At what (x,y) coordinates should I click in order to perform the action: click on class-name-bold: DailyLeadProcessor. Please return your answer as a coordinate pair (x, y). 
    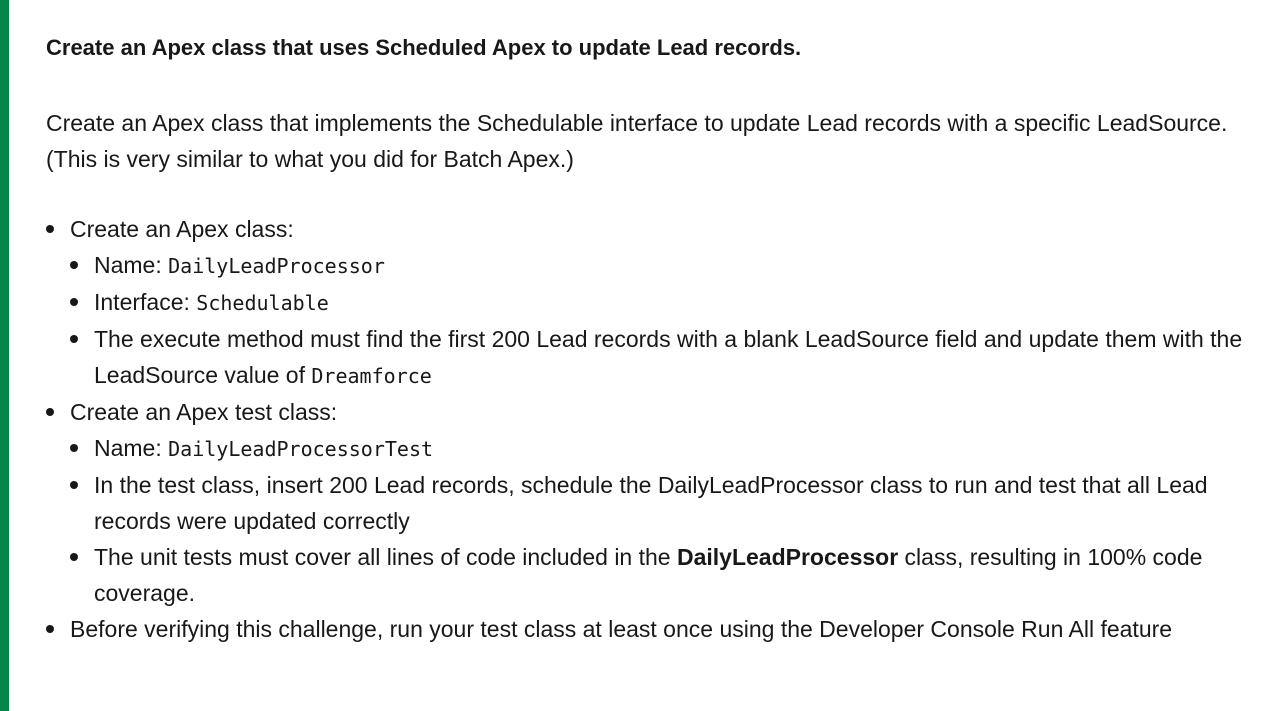
    Looking at the image, I should click on (787, 557).